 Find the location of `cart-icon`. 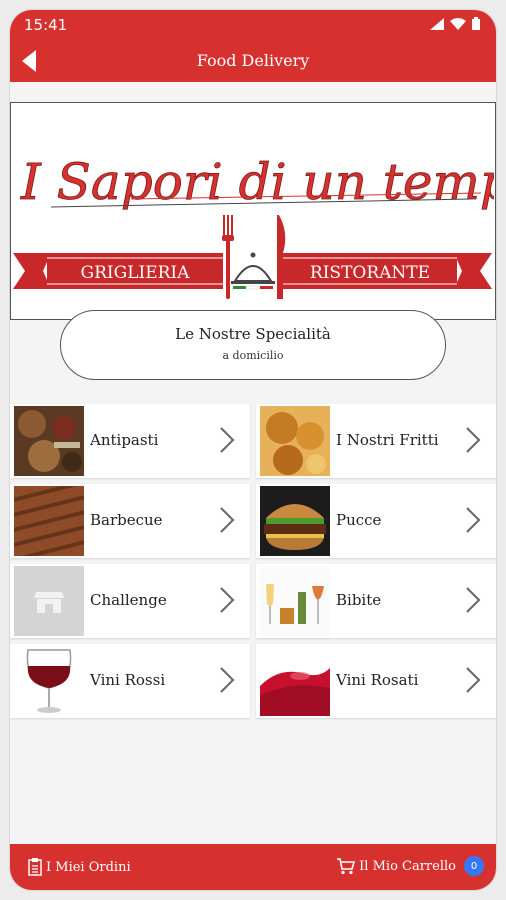

cart-icon is located at coordinates (346, 866).